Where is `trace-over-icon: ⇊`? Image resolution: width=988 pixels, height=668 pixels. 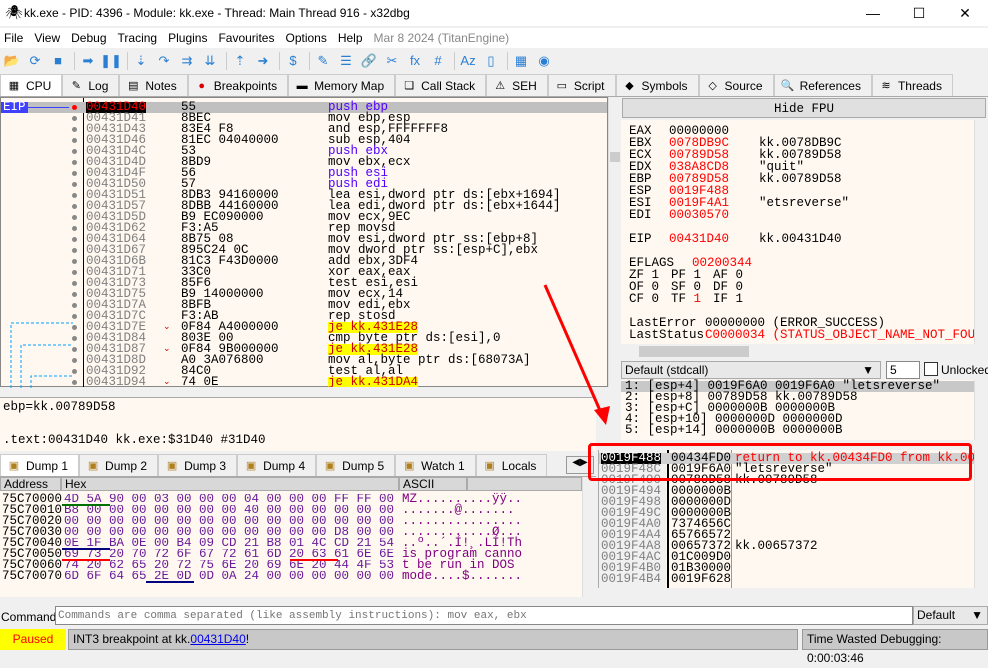 trace-over-icon: ⇊ is located at coordinates (210, 61).